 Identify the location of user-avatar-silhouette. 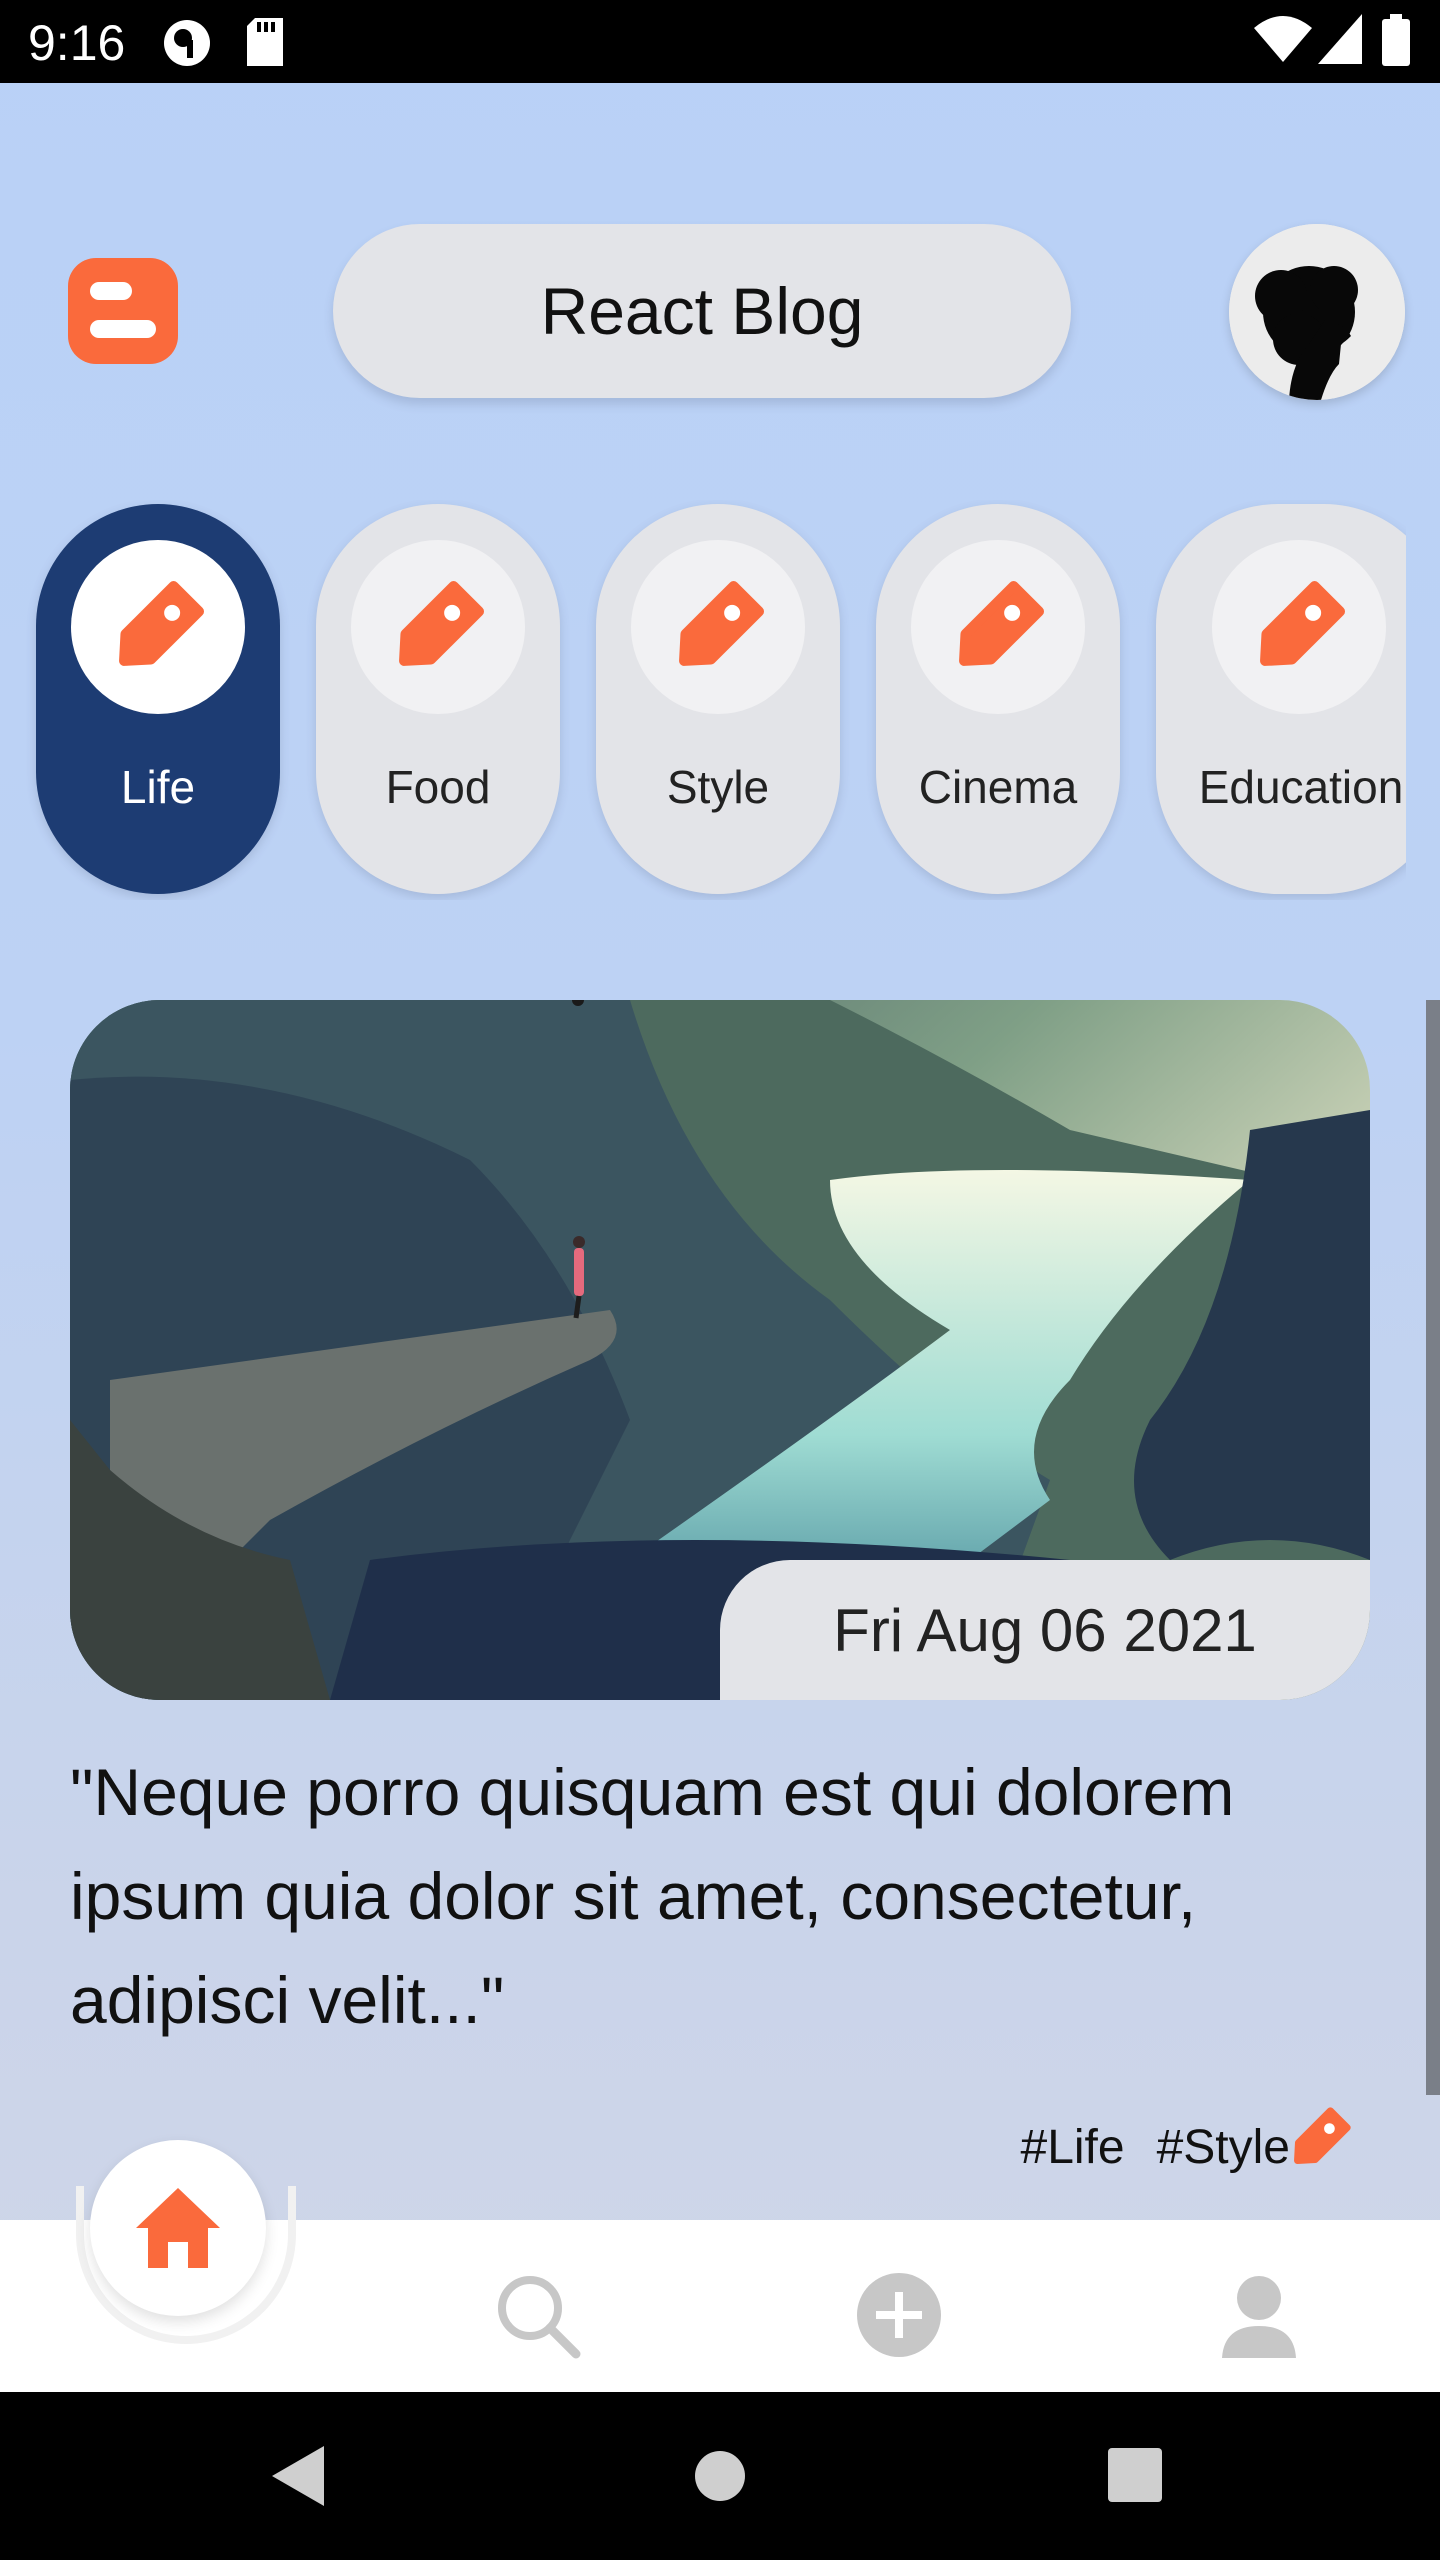
(1317, 312).